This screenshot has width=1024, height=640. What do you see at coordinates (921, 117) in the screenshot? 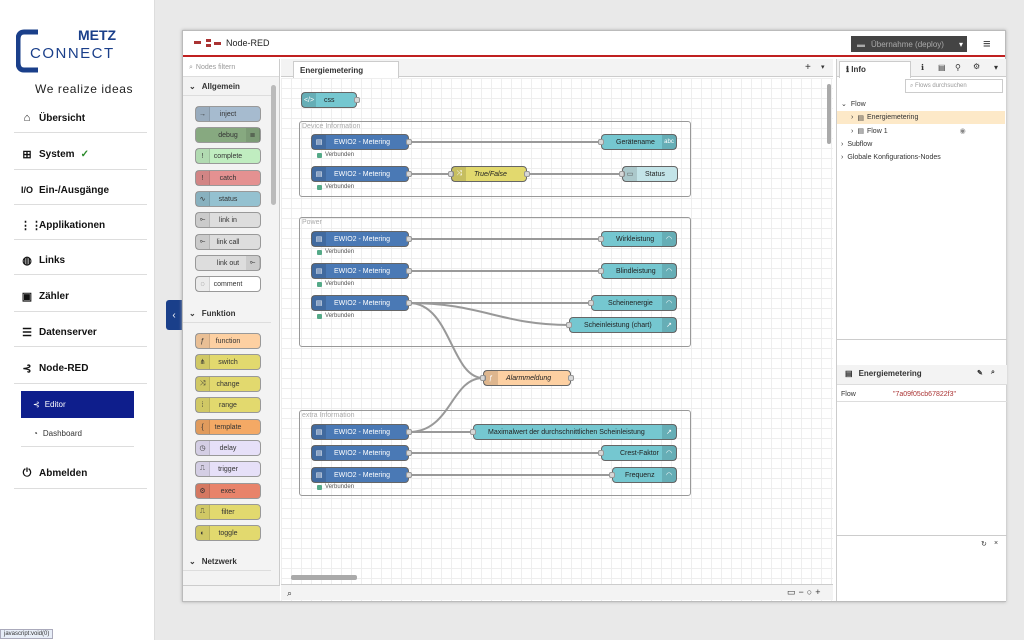
I see `tree-energiemetering: › ▤ Energiemetering` at bounding box center [921, 117].